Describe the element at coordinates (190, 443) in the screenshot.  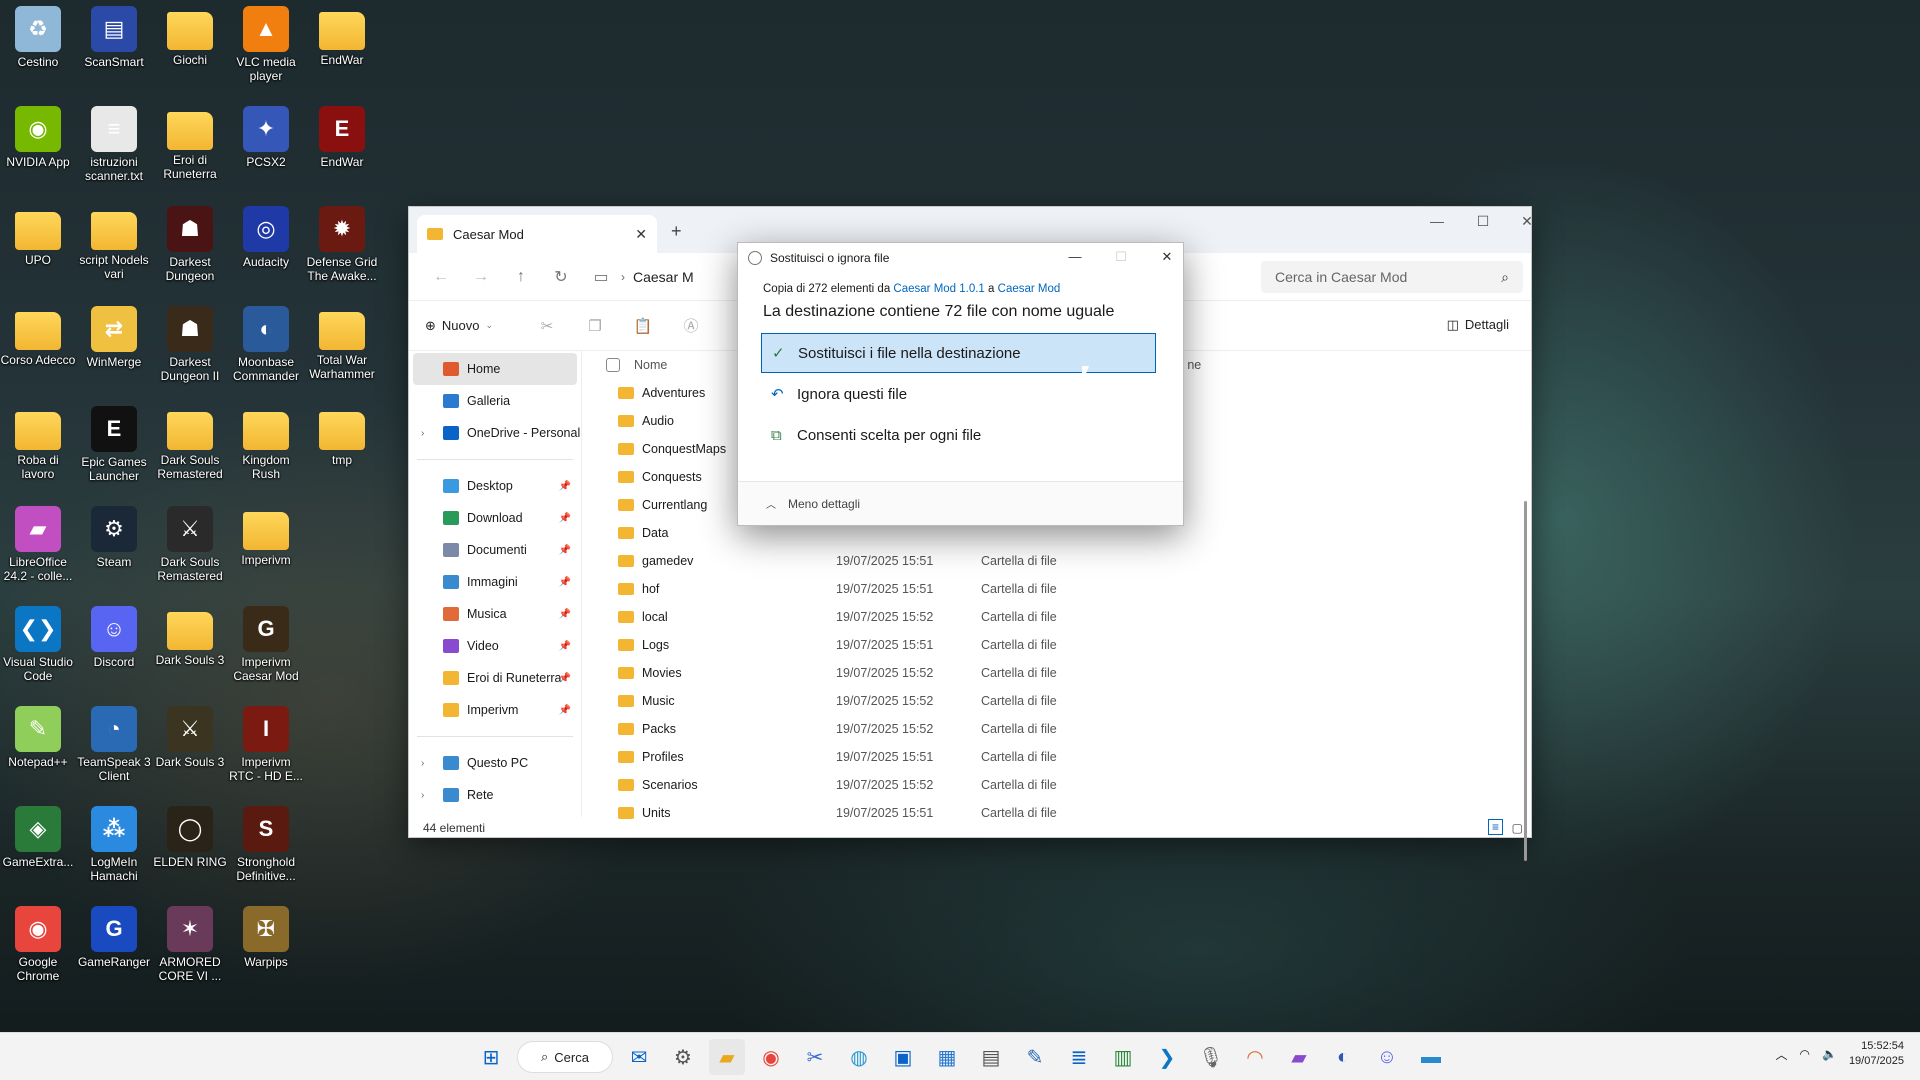
I see `desktop-icon: Dark Souls Remastered` at that location.